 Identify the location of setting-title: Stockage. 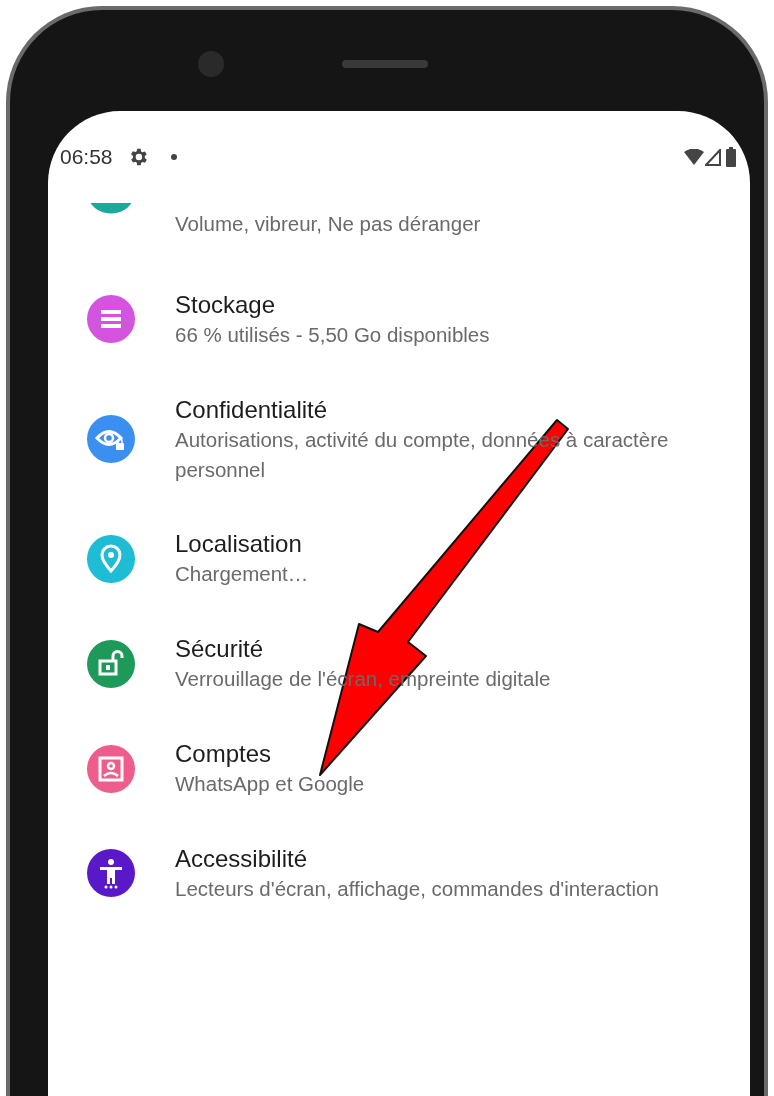
(332, 304).